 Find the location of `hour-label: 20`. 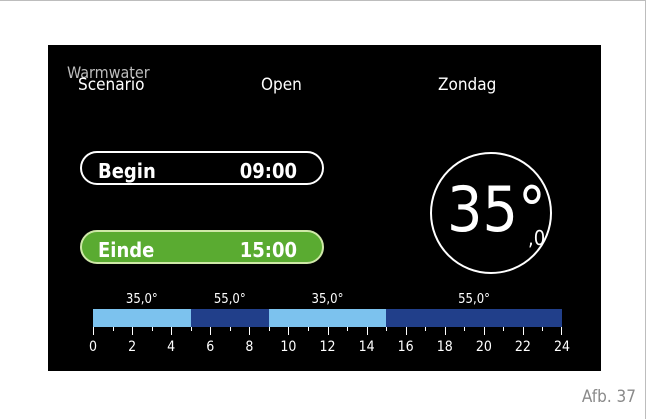

hour-label: 20 is located at coordinates (483, 347).